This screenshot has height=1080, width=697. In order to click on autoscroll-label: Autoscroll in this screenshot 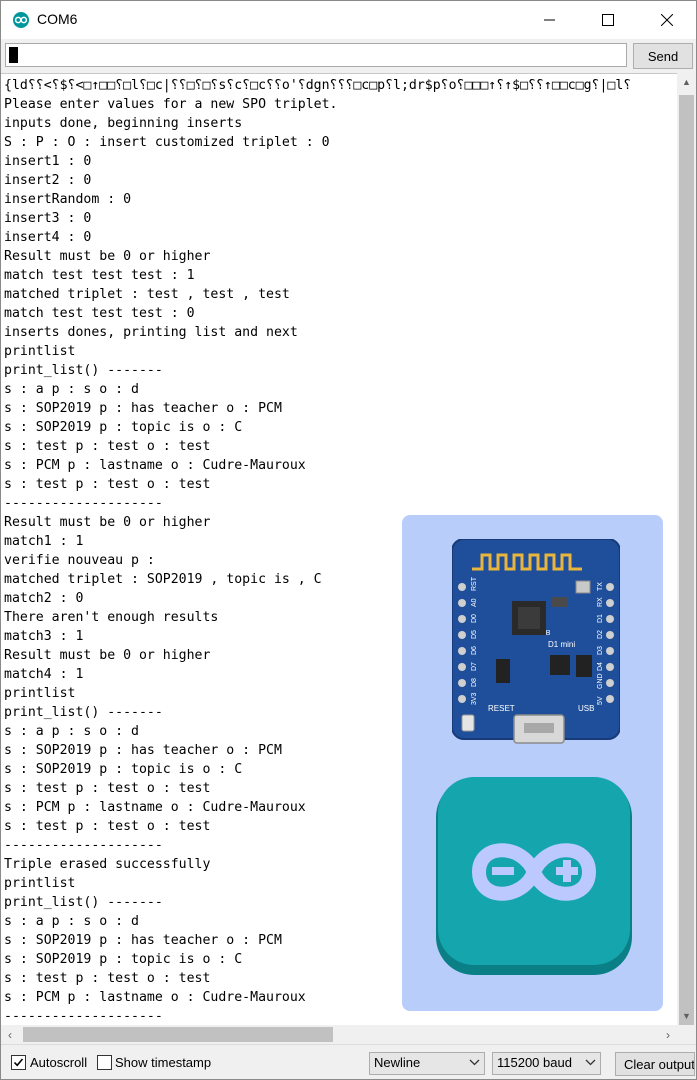, I will do `click(59, 1062)`.